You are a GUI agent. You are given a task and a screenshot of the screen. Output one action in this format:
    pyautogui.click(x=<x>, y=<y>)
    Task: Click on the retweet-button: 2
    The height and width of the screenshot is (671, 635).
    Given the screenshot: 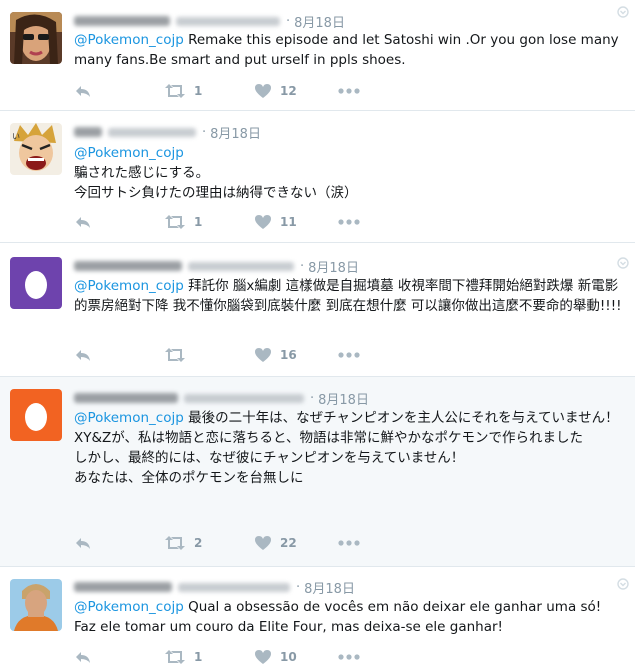 What is the action you would take?
    pyautogui.click(x=183, y=543)
    